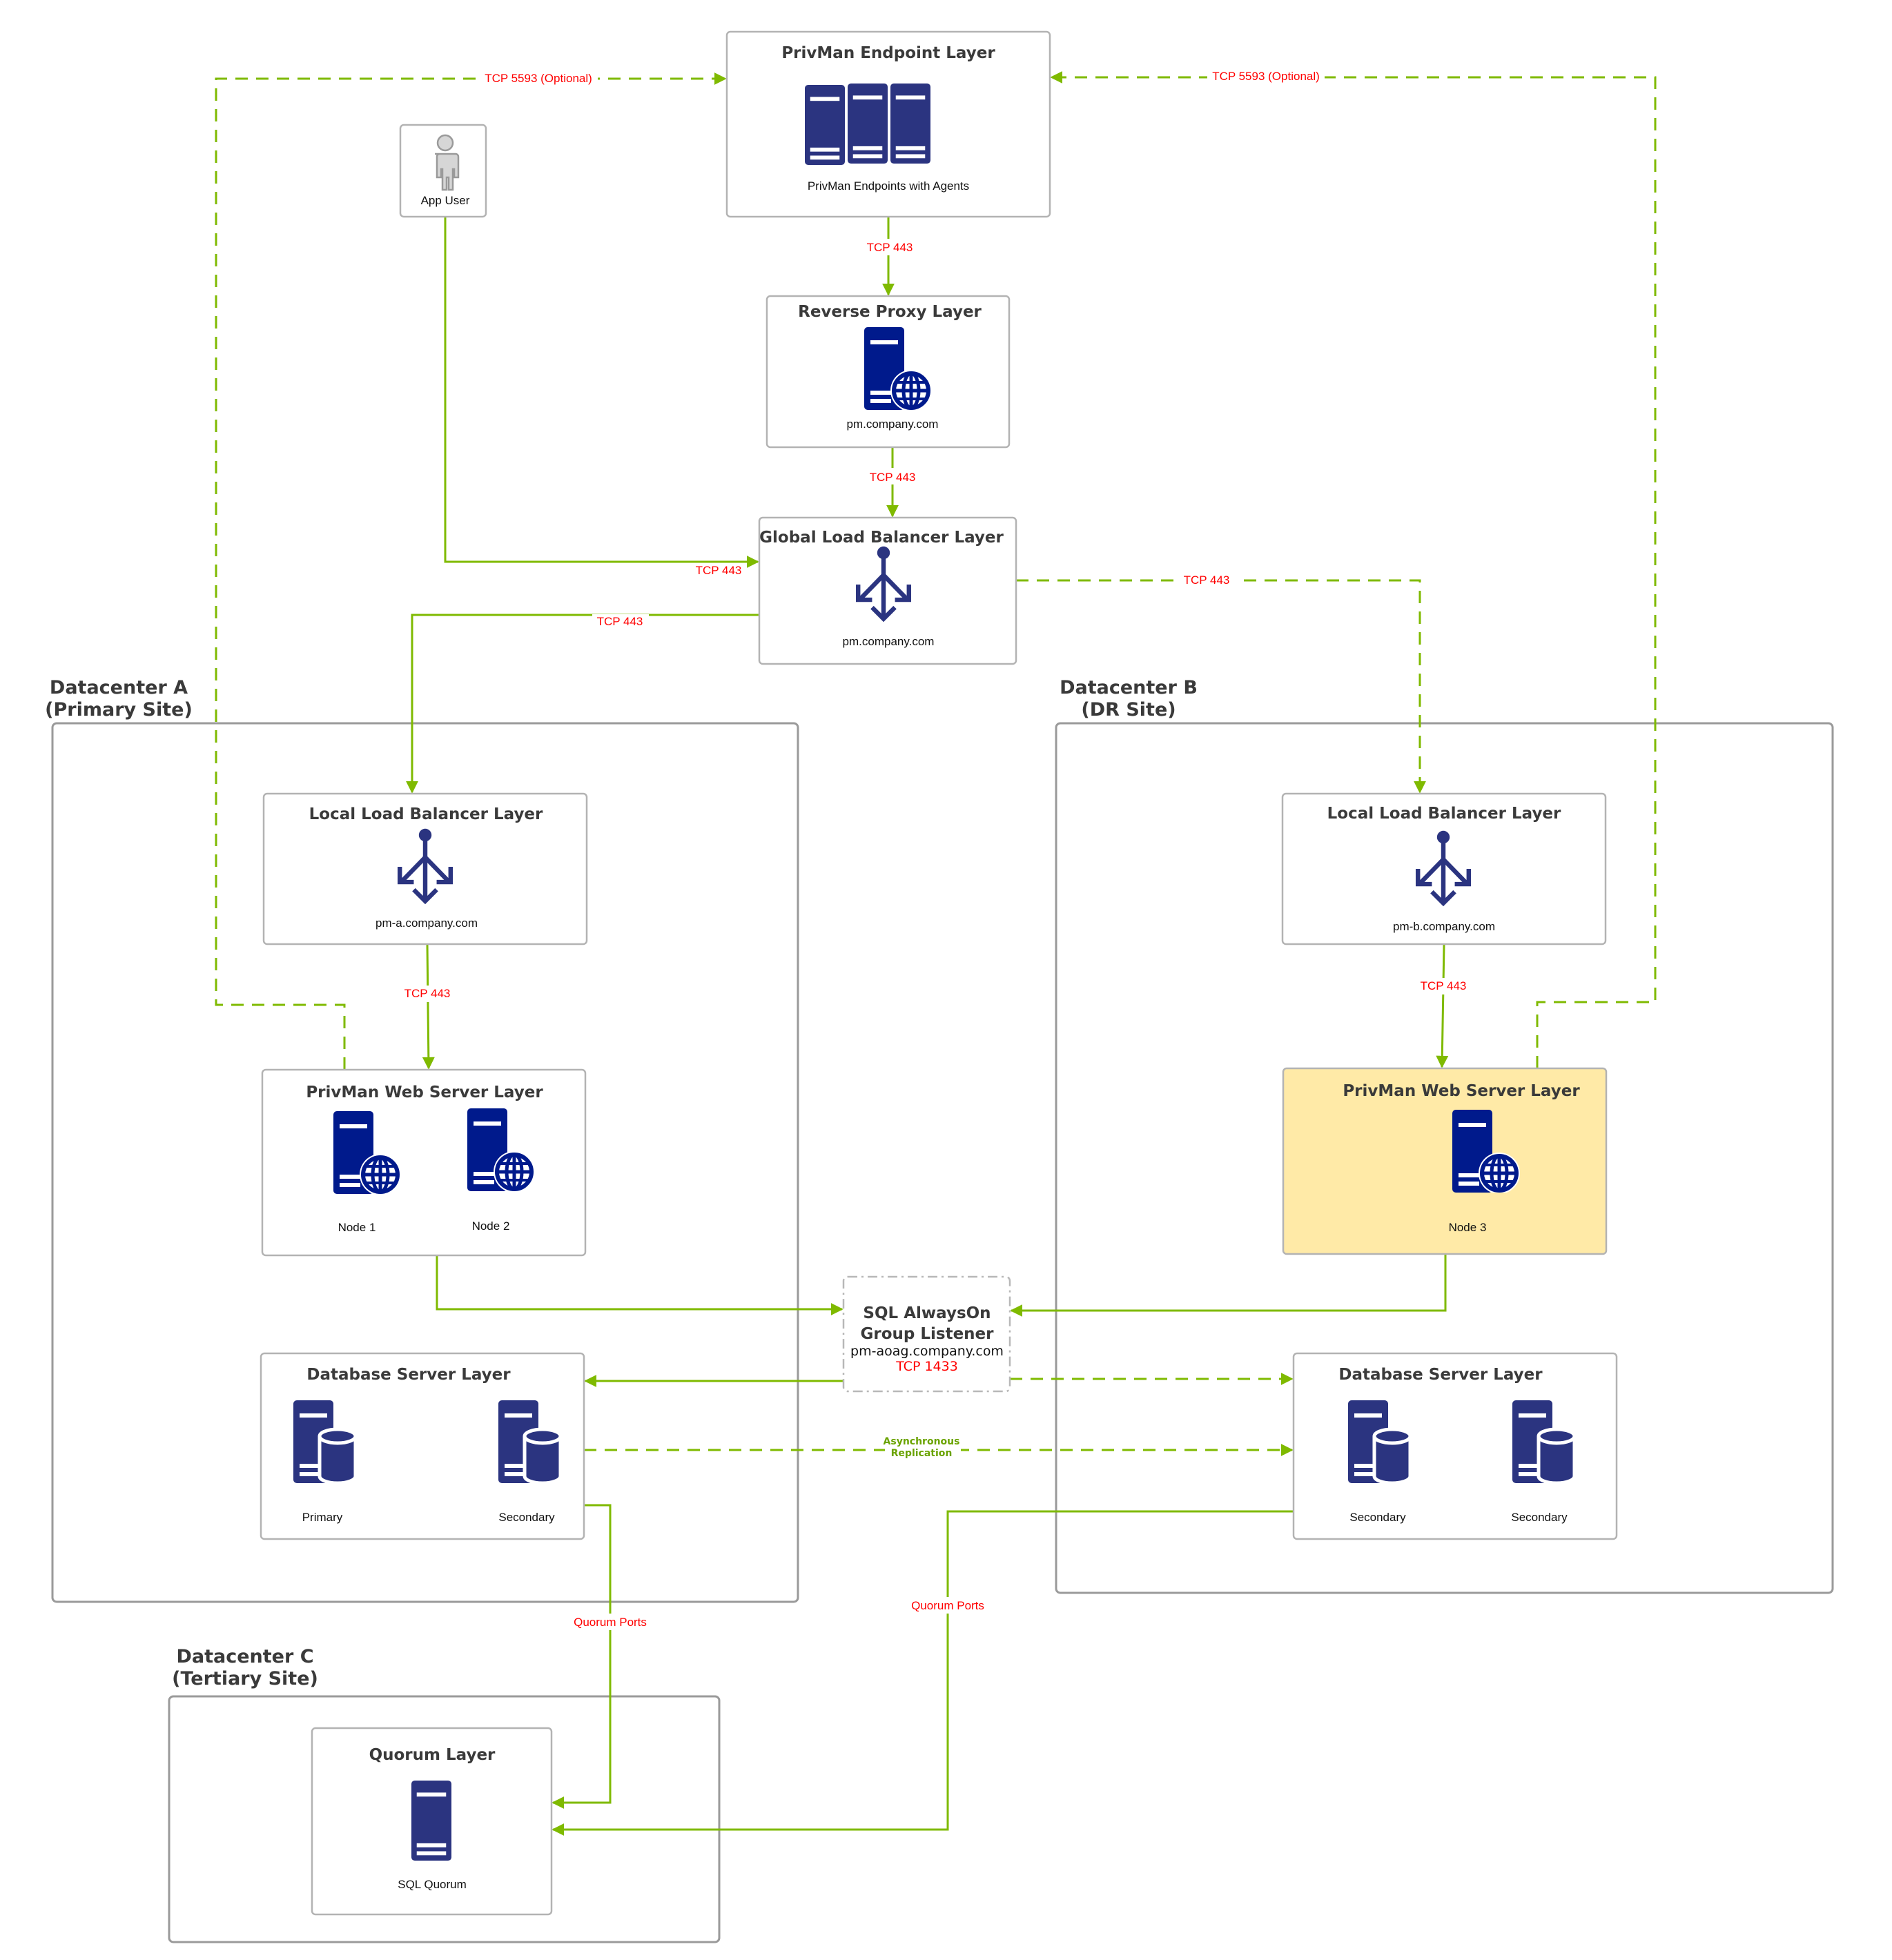  I want to click on datacenter-a-site: (Primary Site), so click(119, 710).